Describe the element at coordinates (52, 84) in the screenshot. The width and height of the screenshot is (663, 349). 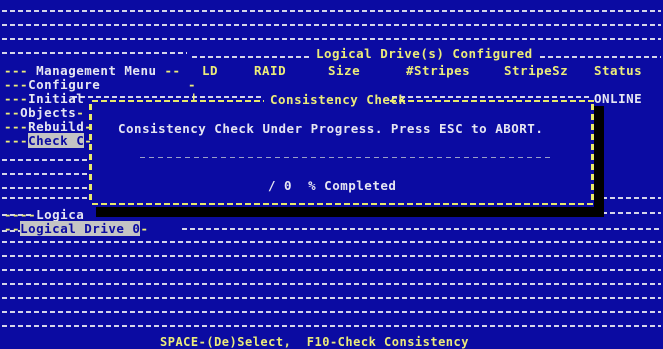
I see `menu-item-configure: ---Configure` at that location.